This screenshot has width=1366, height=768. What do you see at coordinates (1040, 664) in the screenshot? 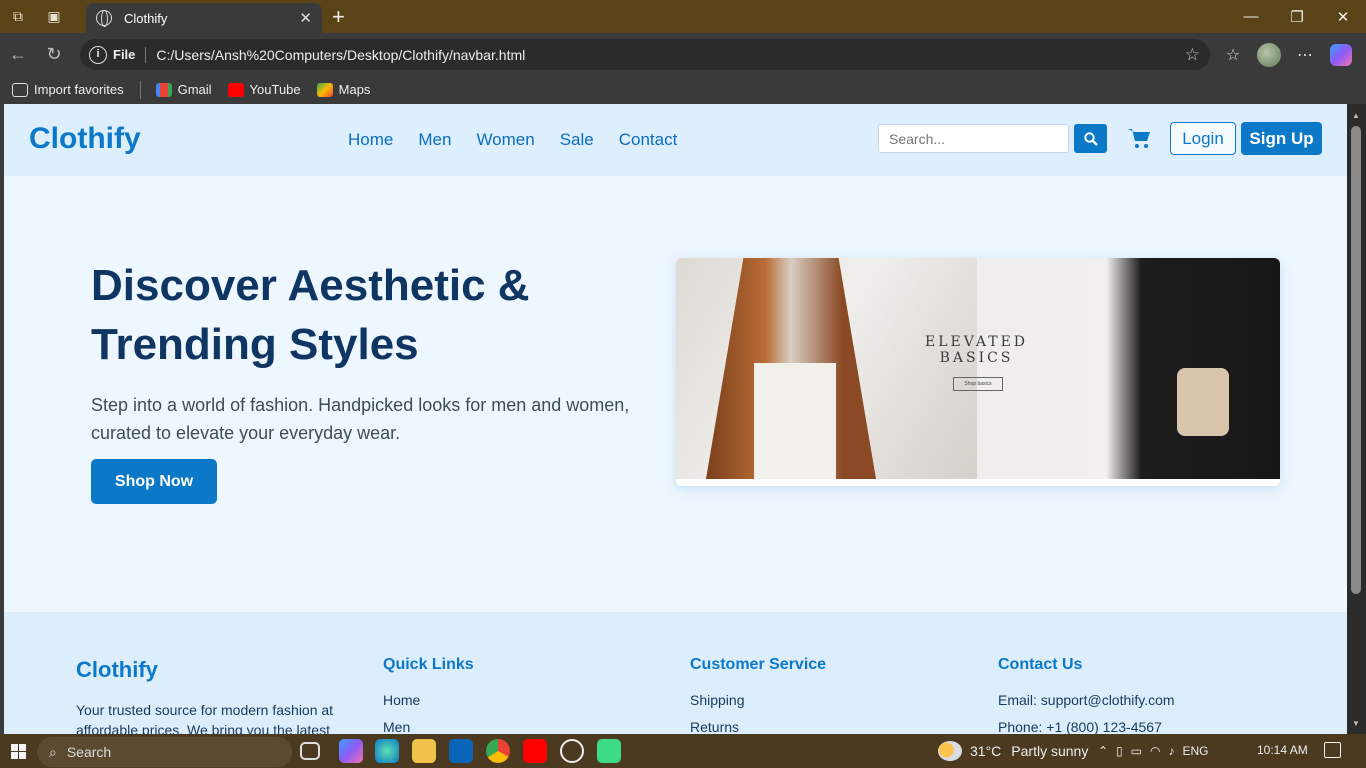
I see `contact-title: Contact Us` at bounding box center [1040, 664].